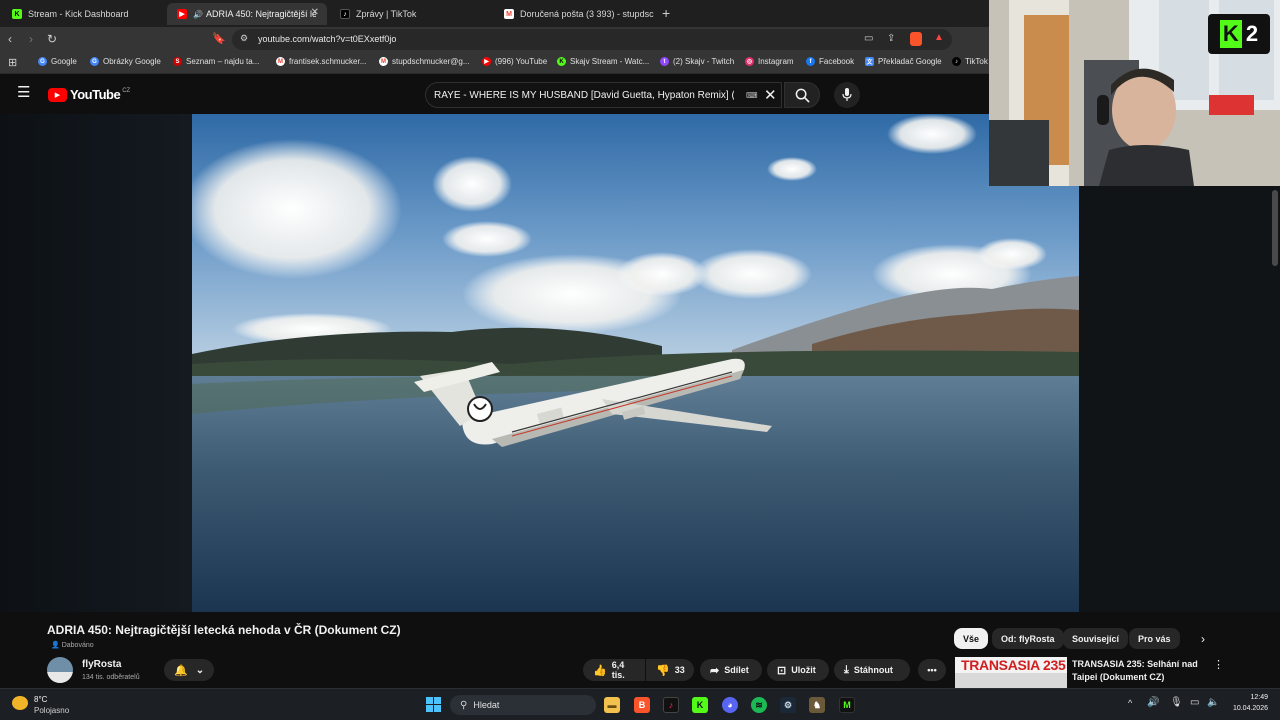 The image size is (1280, 720). Describe the element at coordinates (200, 670) in the screenshot. I see `chevron-down-icon: ⌄` at that location.